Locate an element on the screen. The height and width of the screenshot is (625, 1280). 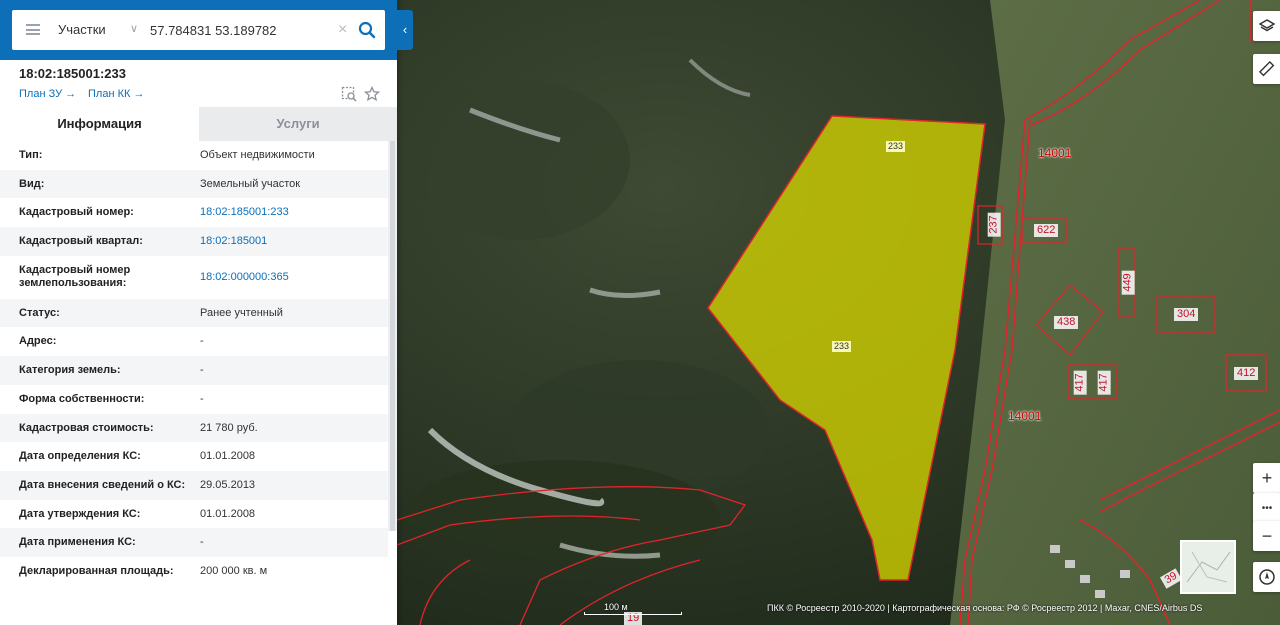
chevron-down-icon: ∨ is located at coordinates (134, 28).